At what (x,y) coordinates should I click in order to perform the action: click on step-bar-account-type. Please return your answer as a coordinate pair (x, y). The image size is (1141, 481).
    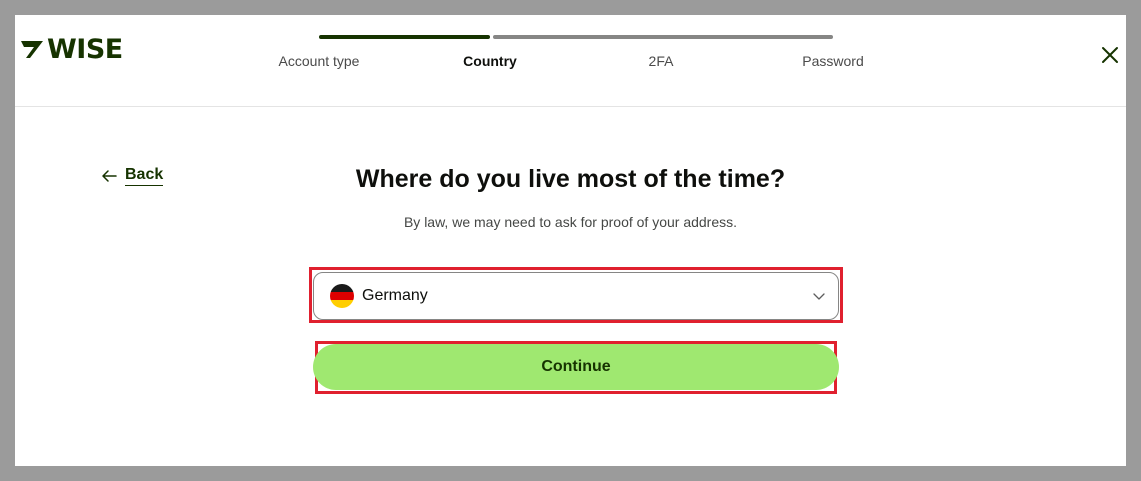
    Looking at the image, I should click on (404, 37).